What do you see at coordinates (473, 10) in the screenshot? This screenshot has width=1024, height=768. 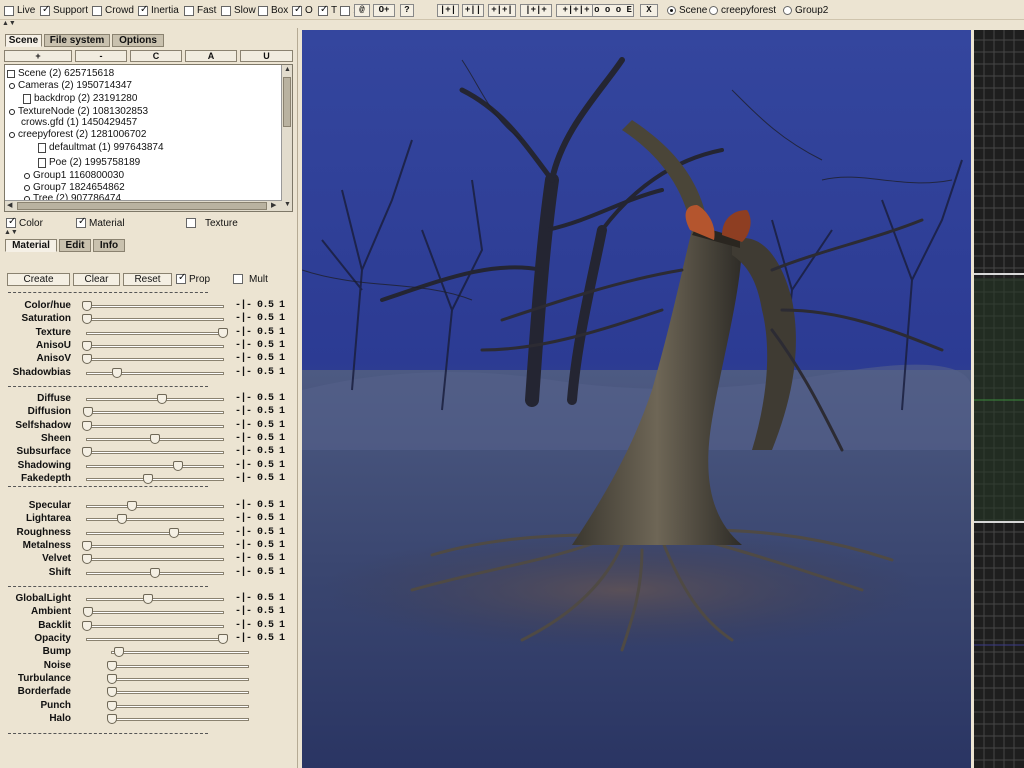 I see `layout-2-button: +||` at bounding box center [473, 10].